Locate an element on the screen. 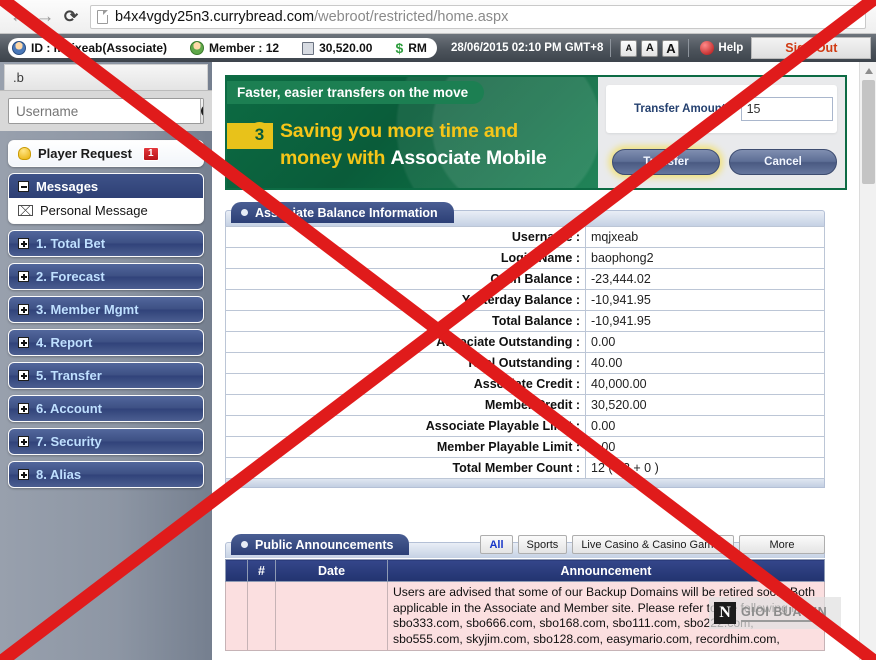  associate-id-label: ID : mqjxeab(Associate) is located at coordinates (99, 48).